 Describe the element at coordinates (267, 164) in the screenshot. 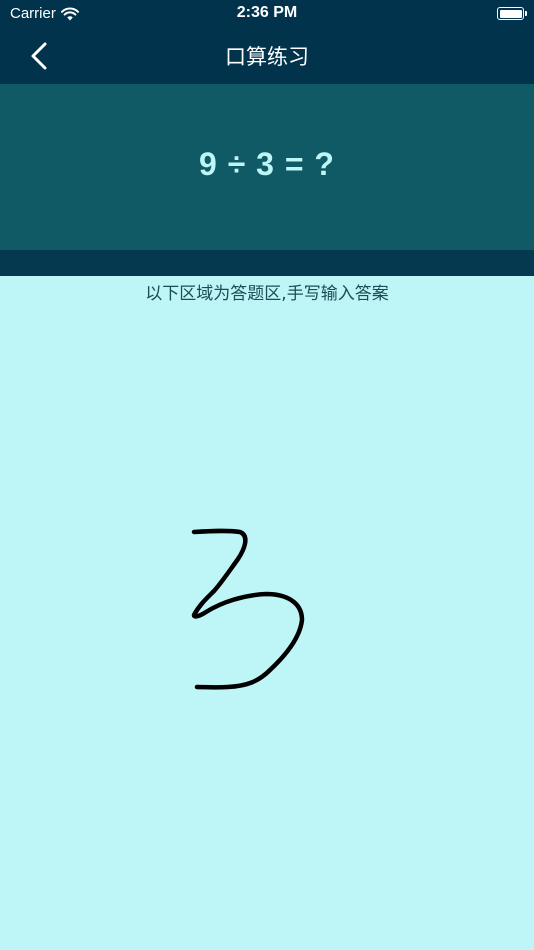

I see `question-text: 9 ÷ 3 = ?` at that location.